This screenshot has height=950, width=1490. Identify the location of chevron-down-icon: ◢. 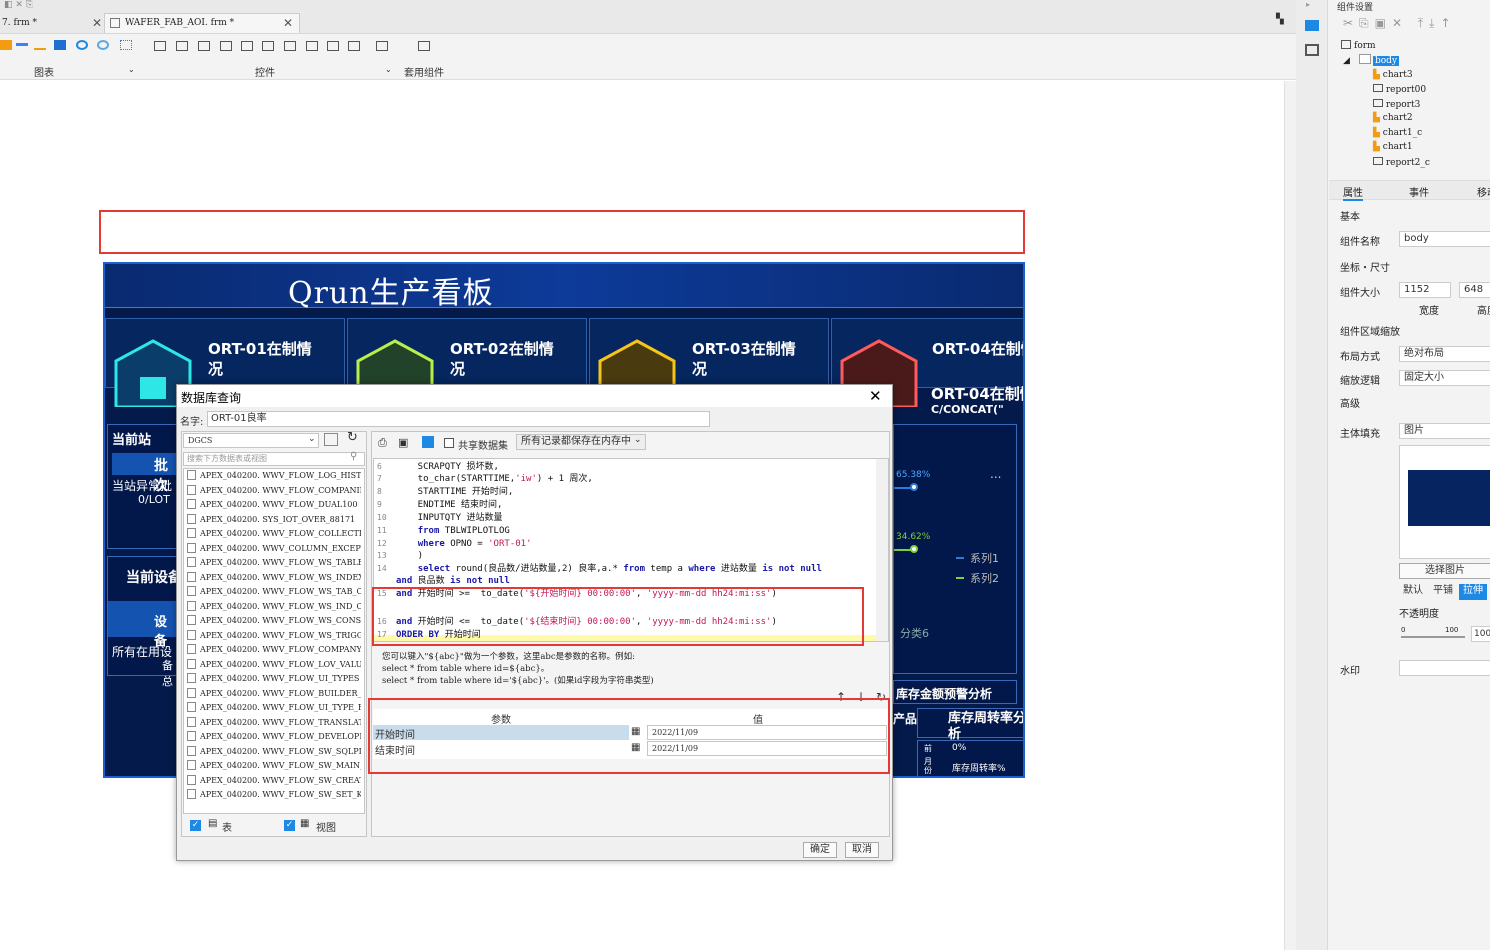
(1346, 61).